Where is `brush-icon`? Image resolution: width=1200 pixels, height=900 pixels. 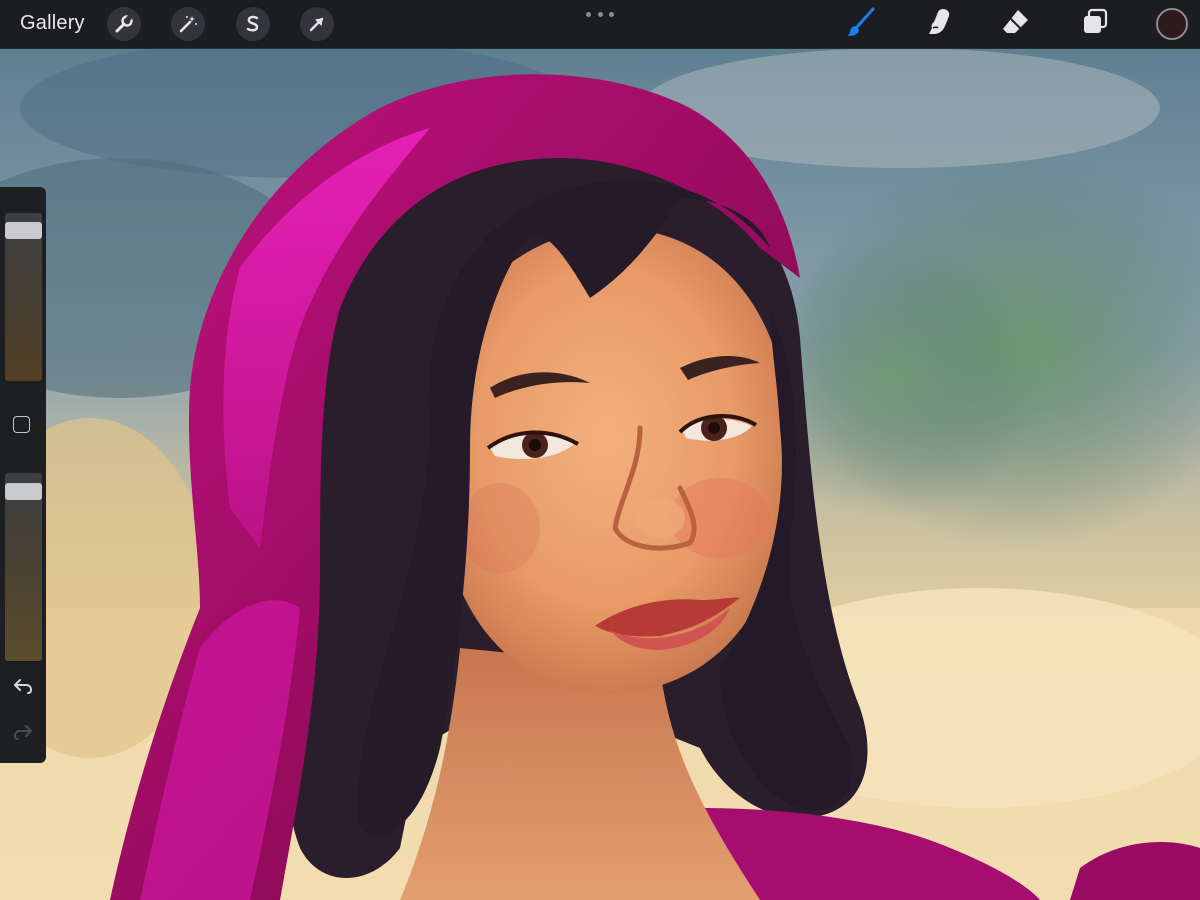
brush-icon is located at coordinates (861, 24).